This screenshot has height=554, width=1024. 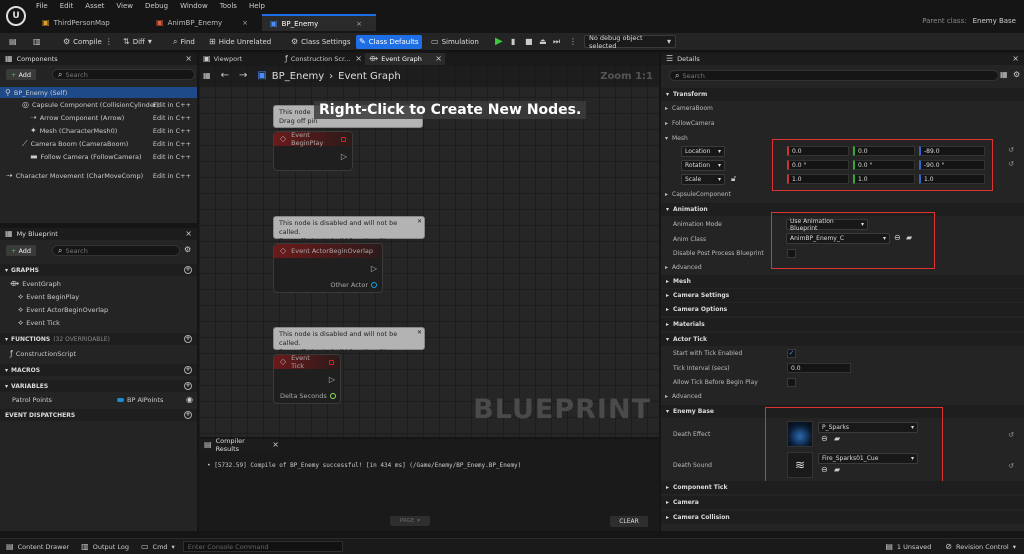 I want to click on add-variable-icon: +, so click(x=188, y=386).